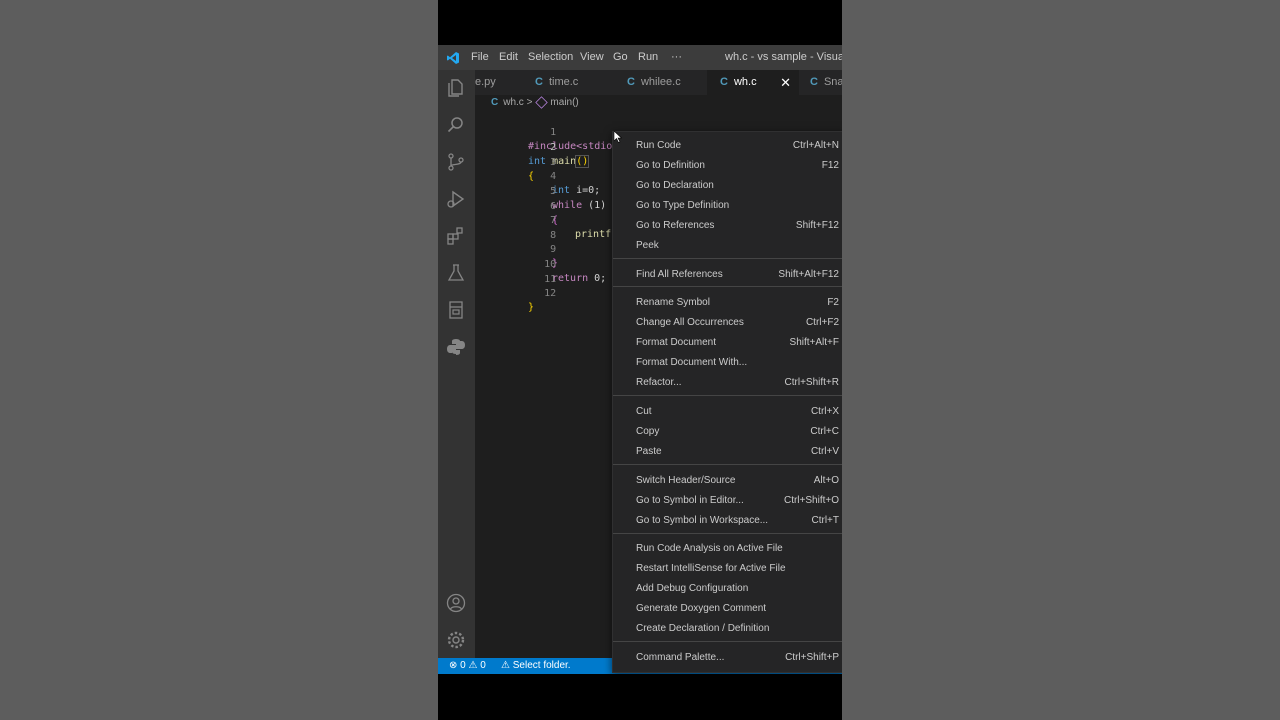 Image resolution: width=1280 pixels, height=720 pixels. What do you see at coordinates (727, 186) in the screenshot?
I see `menu-item-go-to-declaration: Go to Declaration` at bounding box center [727, 186].